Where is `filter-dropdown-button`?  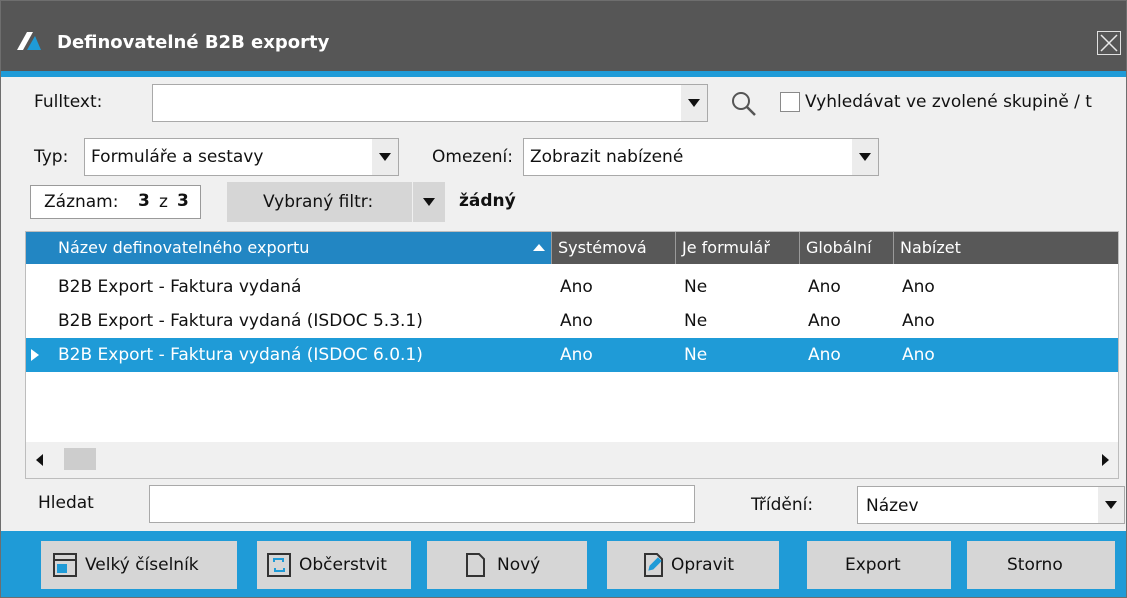 filter-dropdown-button is located at coordinates (429, 202).